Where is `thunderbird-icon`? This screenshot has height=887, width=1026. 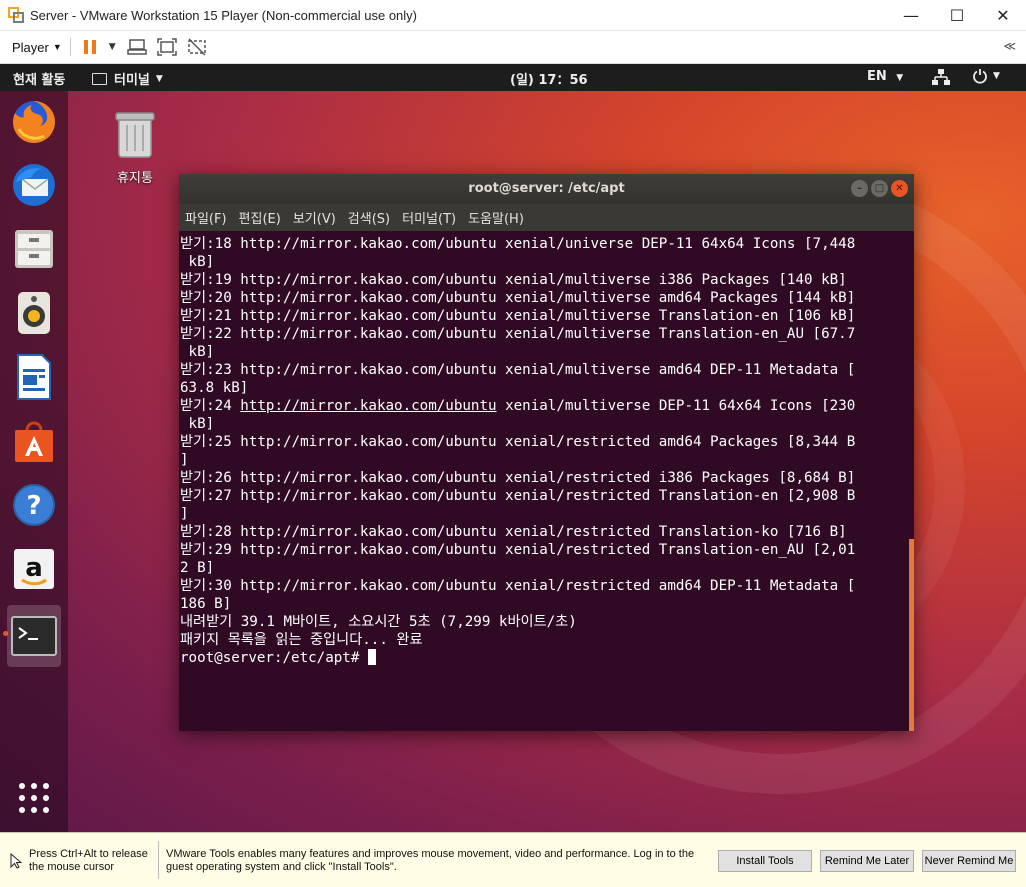 thunderbird-icon is located at coordinates (34, 185).